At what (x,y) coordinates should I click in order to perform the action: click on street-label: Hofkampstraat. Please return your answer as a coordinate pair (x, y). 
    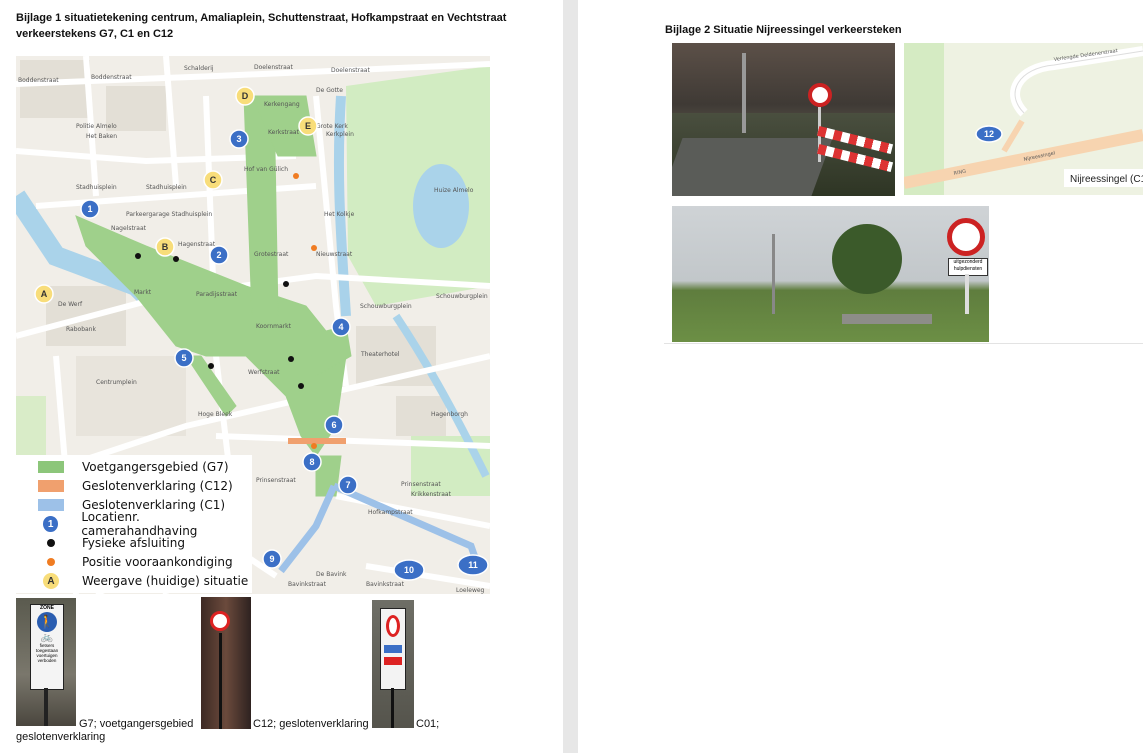
    Looking at the image, I should click on (390, 512).